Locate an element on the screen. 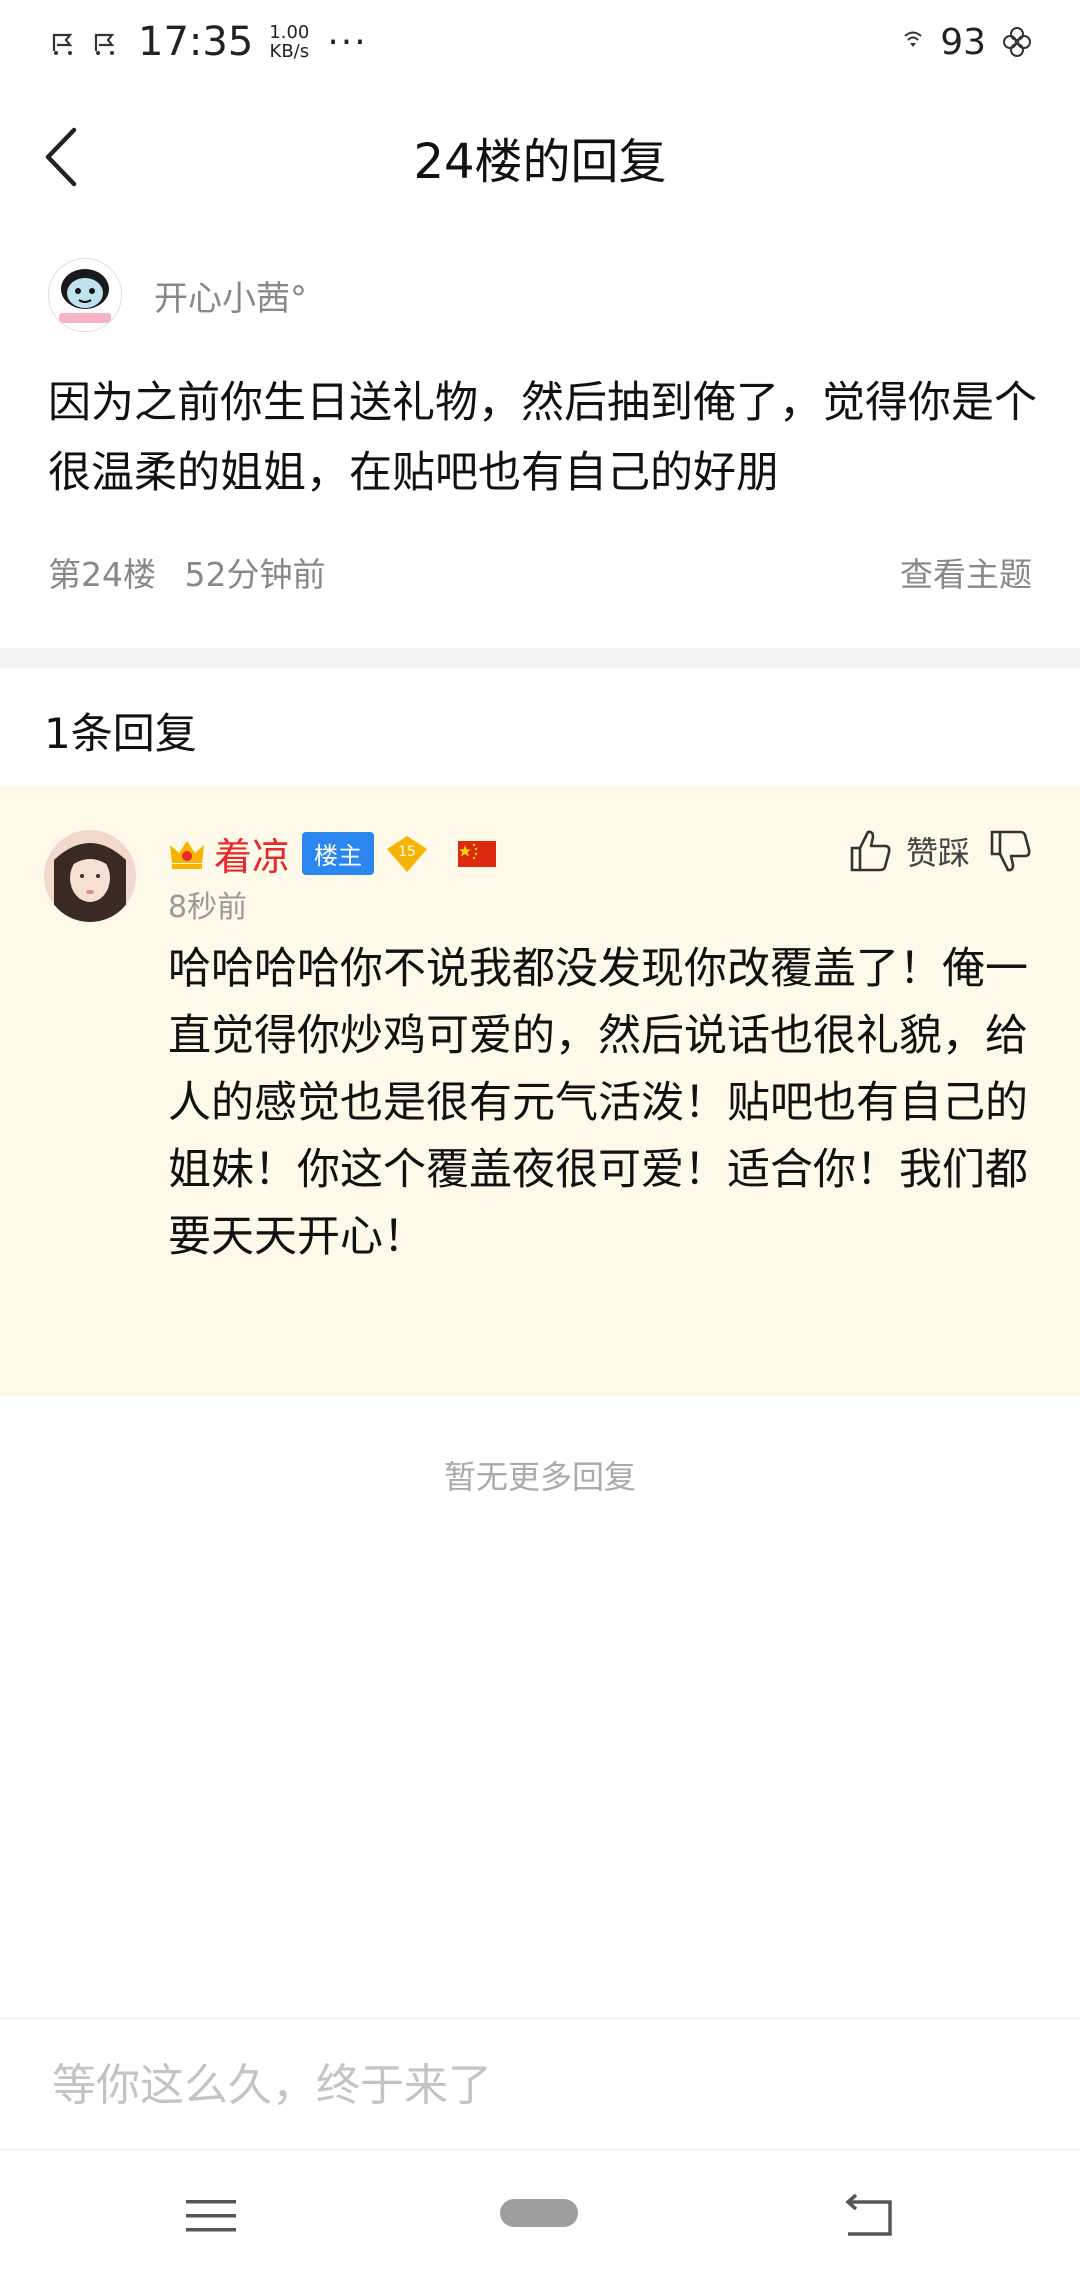  clock: 17:35 is located at coordinates (196, 42).